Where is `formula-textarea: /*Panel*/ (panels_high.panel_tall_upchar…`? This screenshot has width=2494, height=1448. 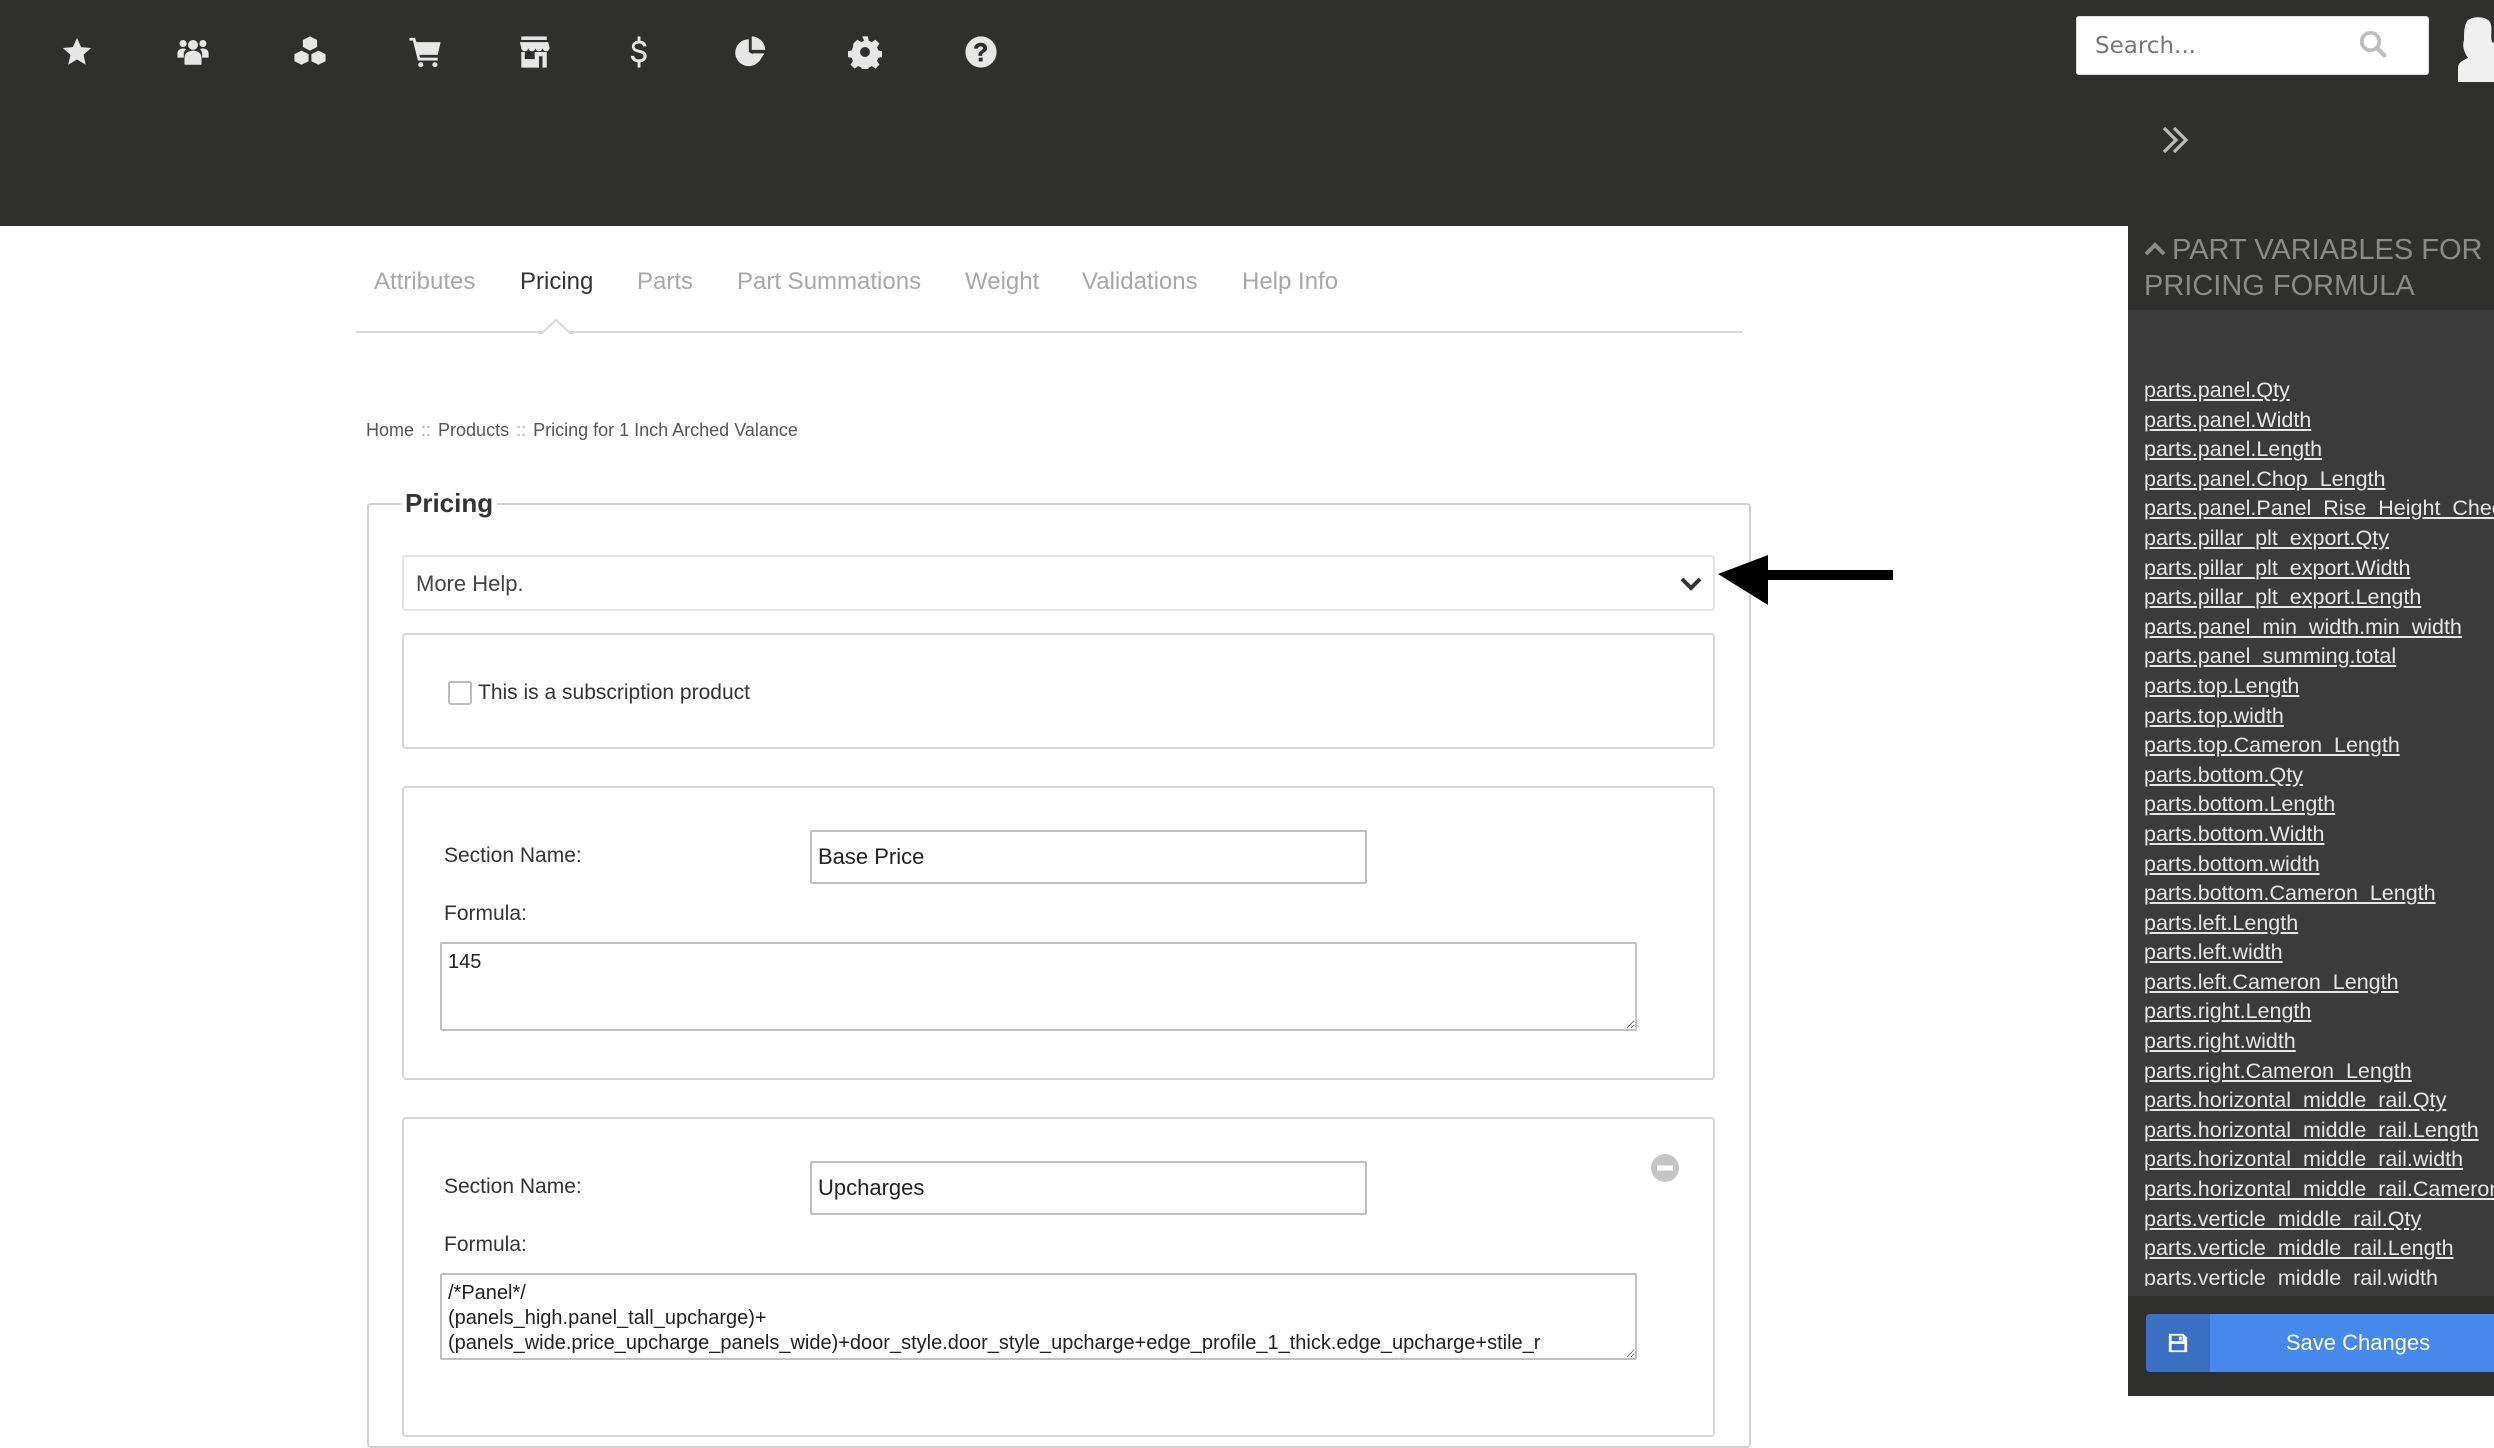
formula-textarea: /*Panel*/ (panels_high.panel_tall_upchar… is located at coordinates (1038, 1316).